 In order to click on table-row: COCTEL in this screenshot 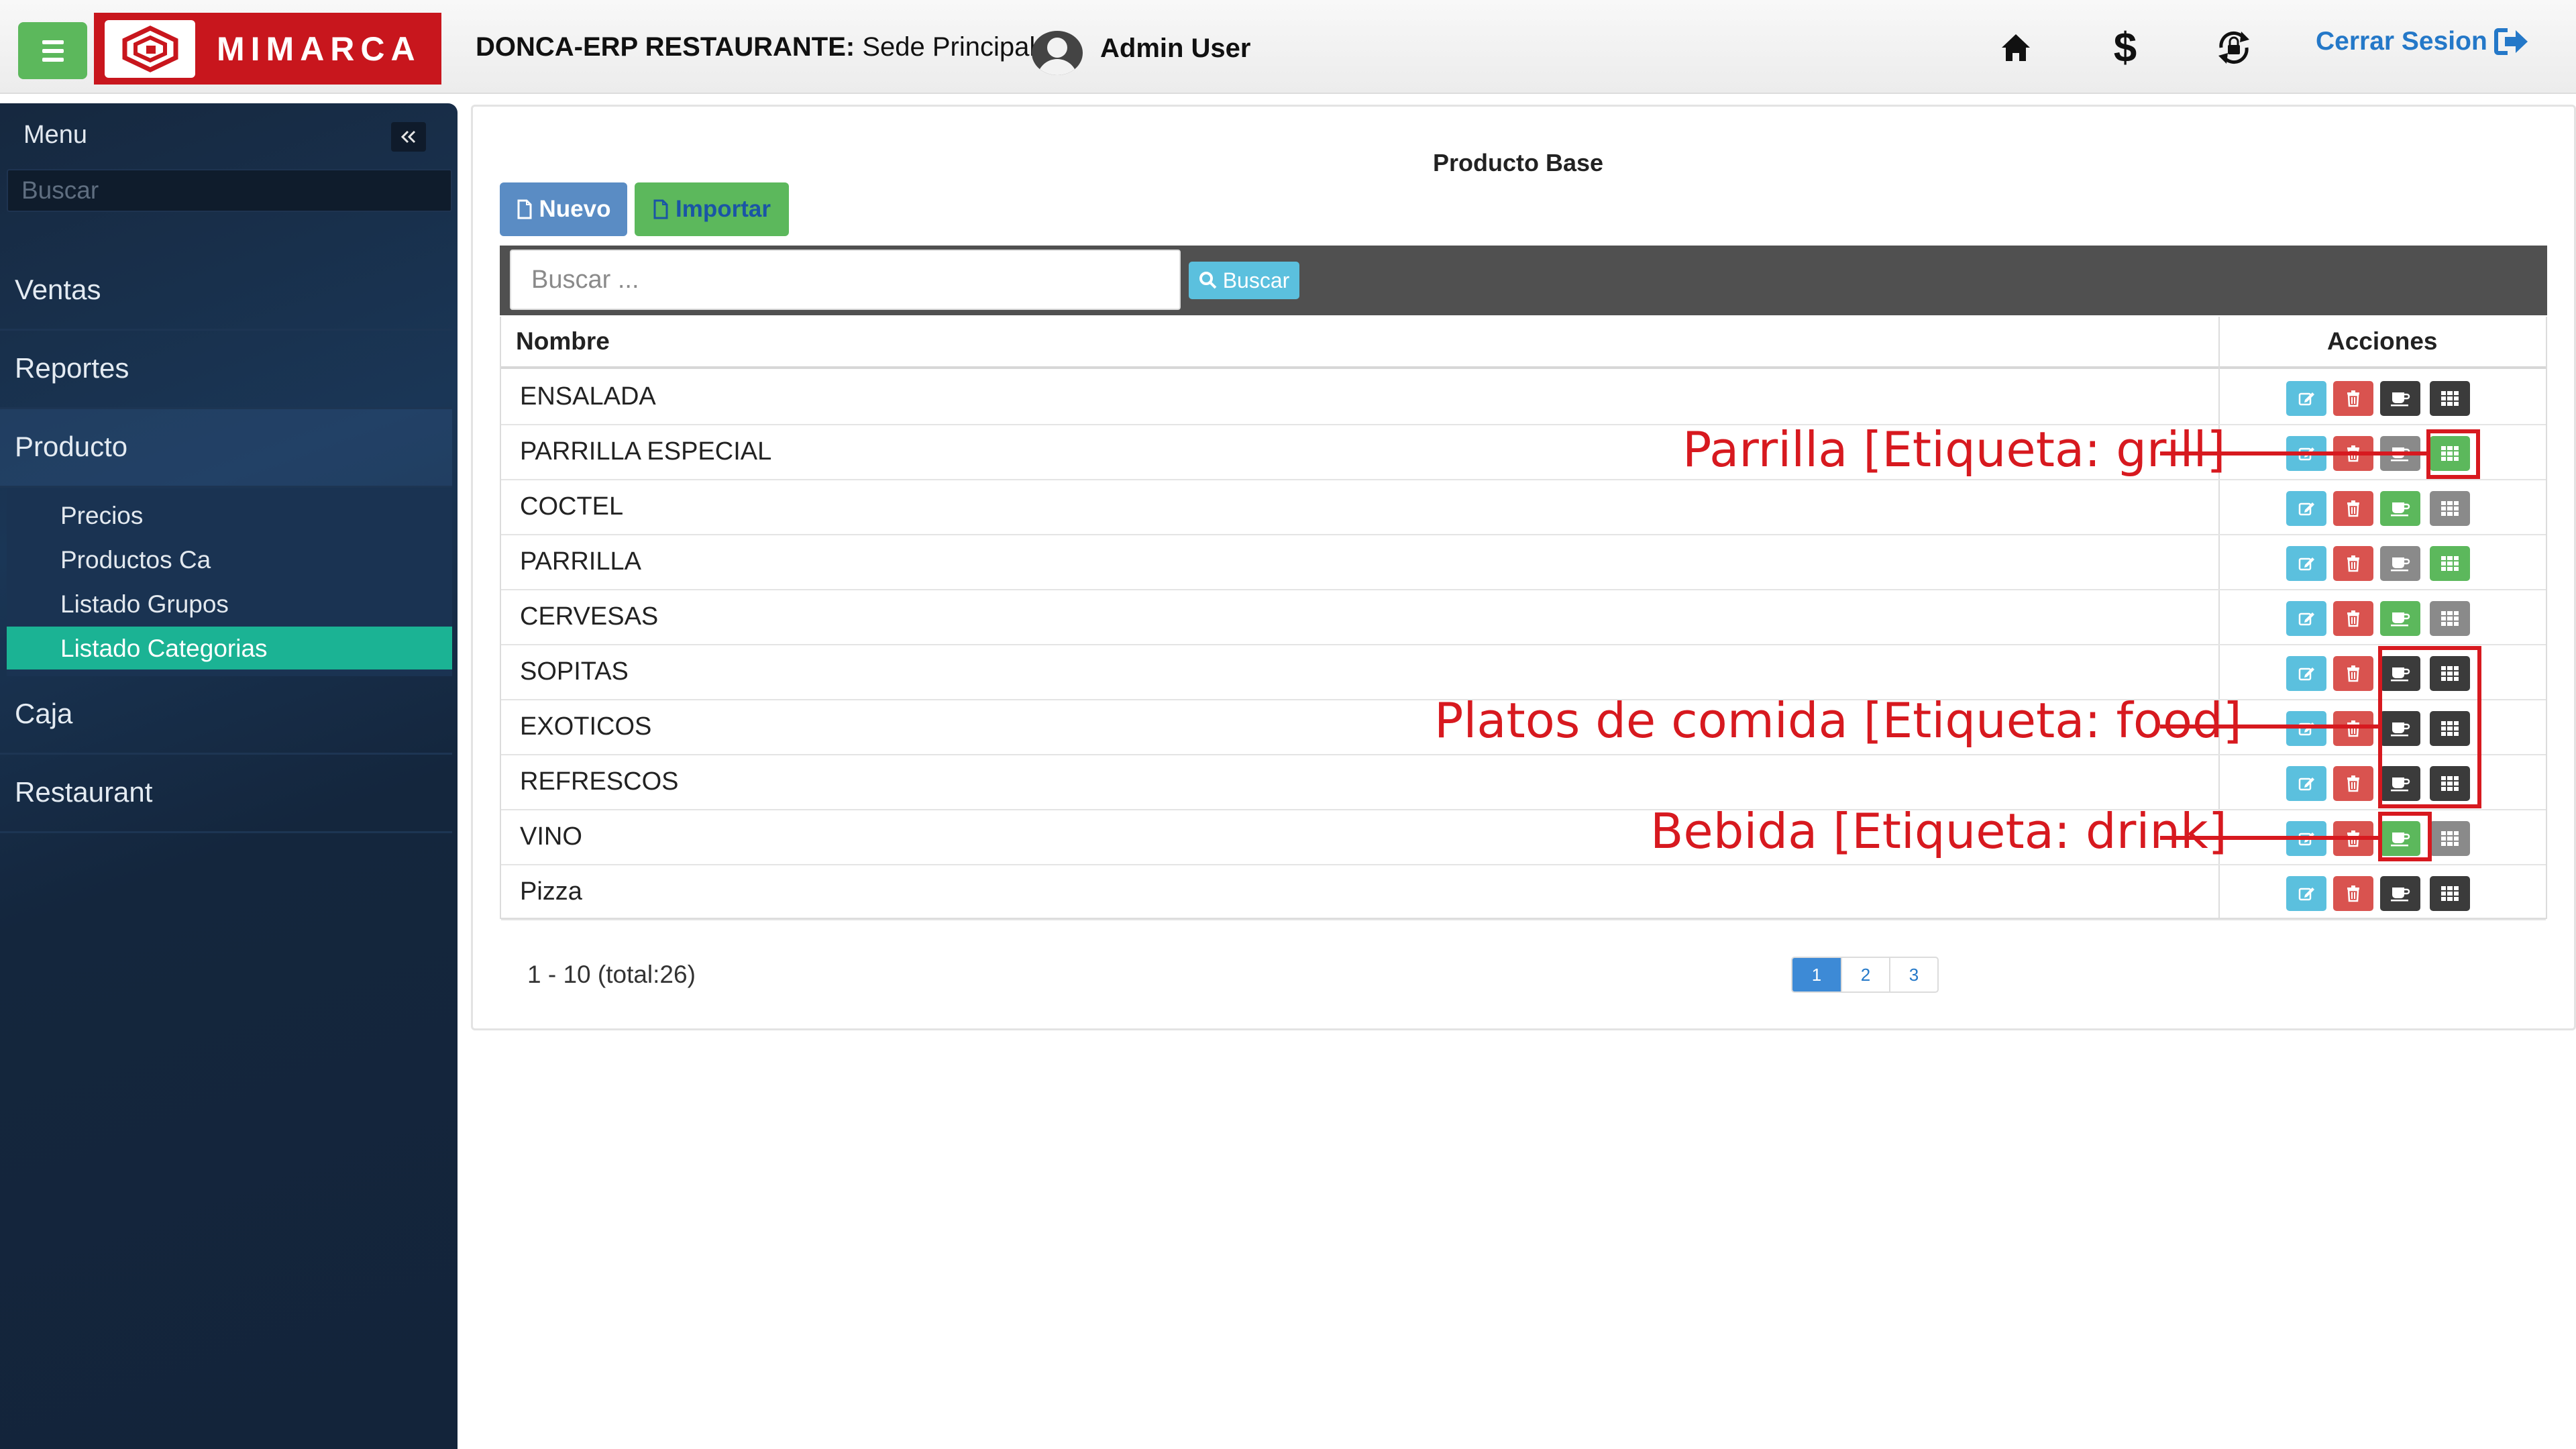, I will do `click(1523, 507)`.